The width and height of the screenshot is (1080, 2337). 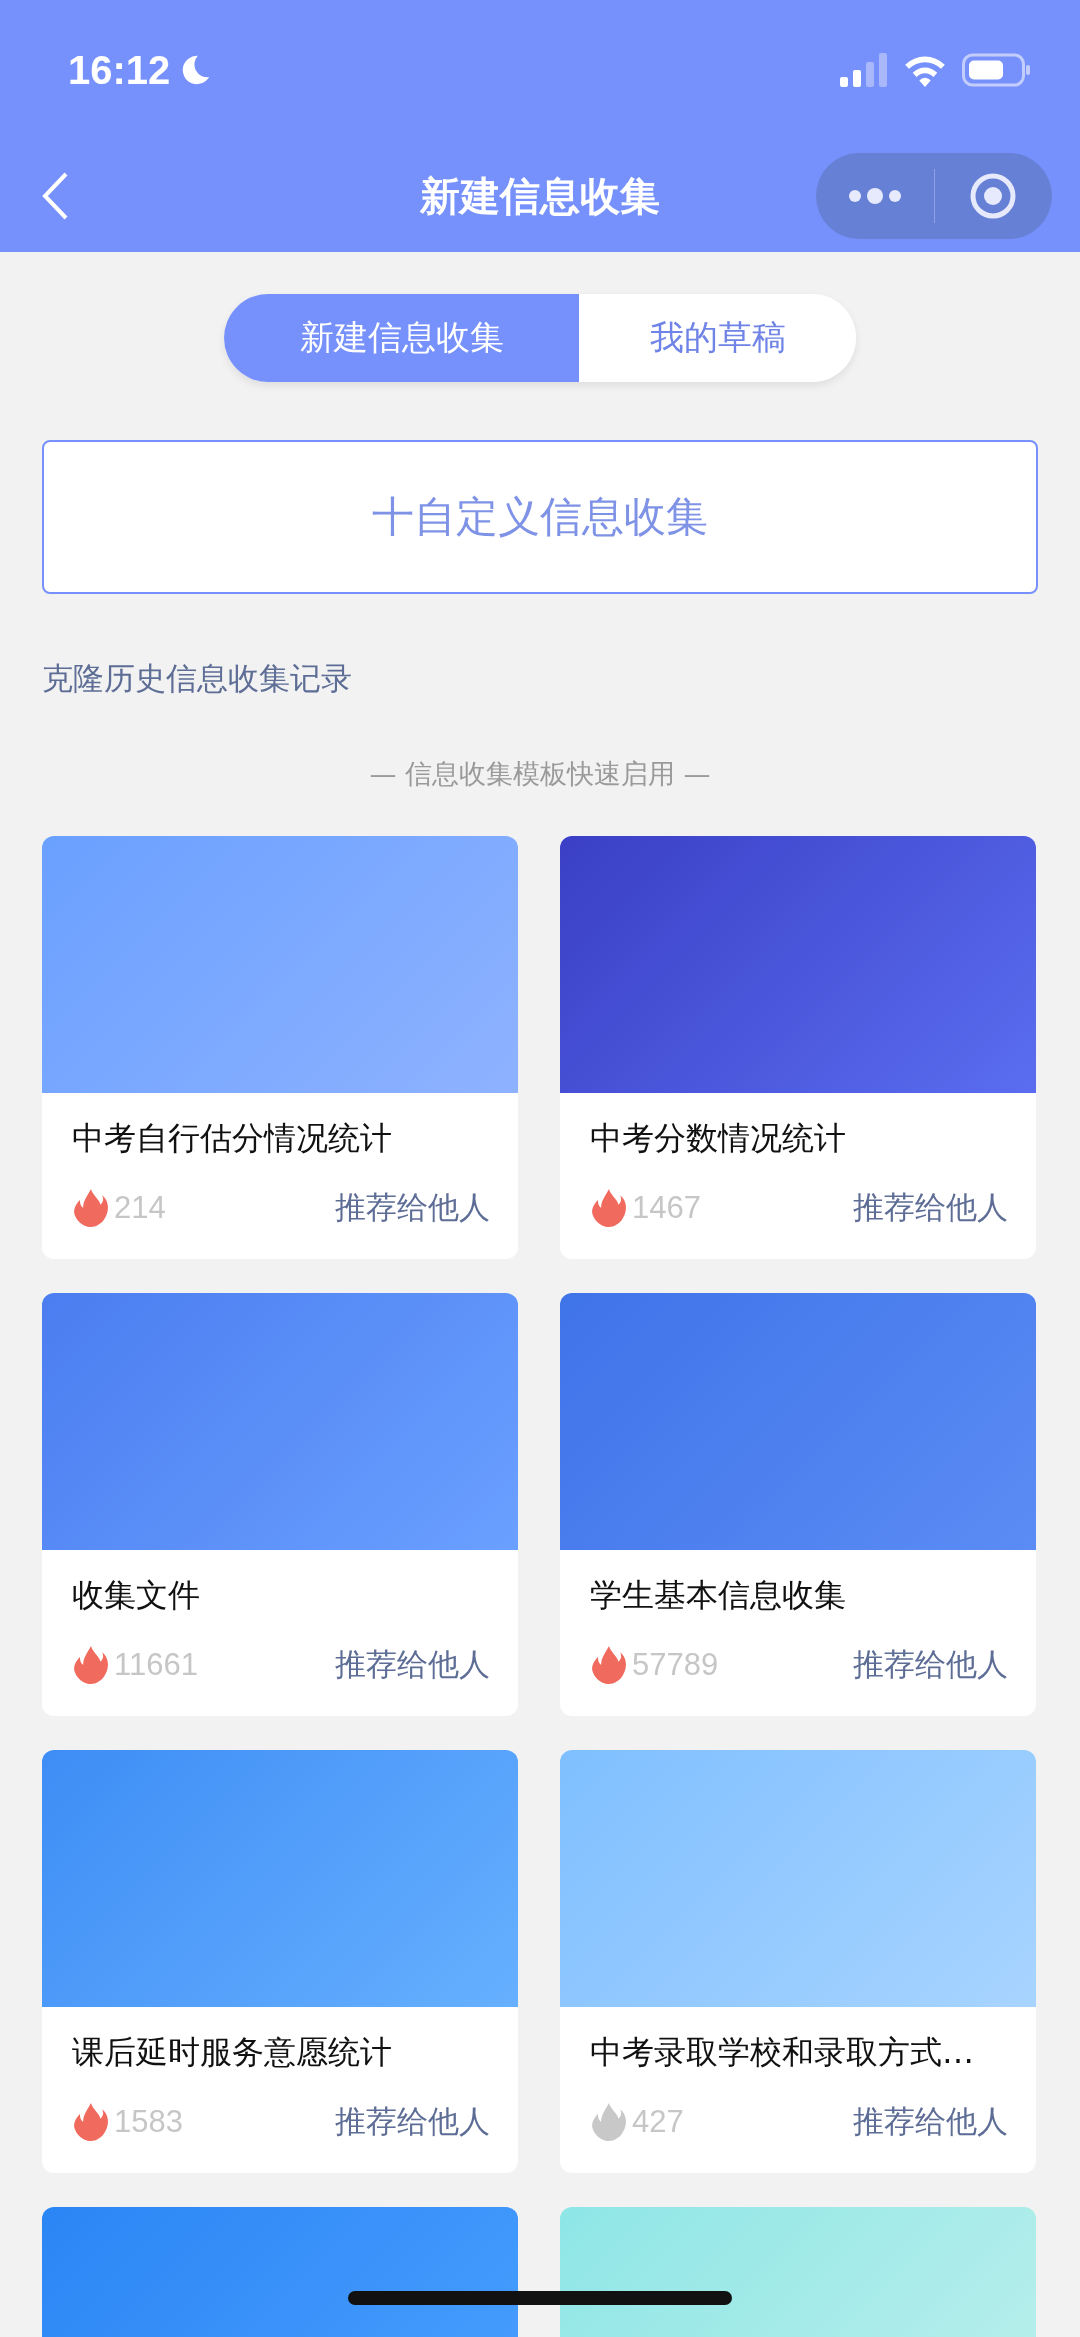 I want to click on segment-tab: 我的草稿, so click(x=717, y=338).